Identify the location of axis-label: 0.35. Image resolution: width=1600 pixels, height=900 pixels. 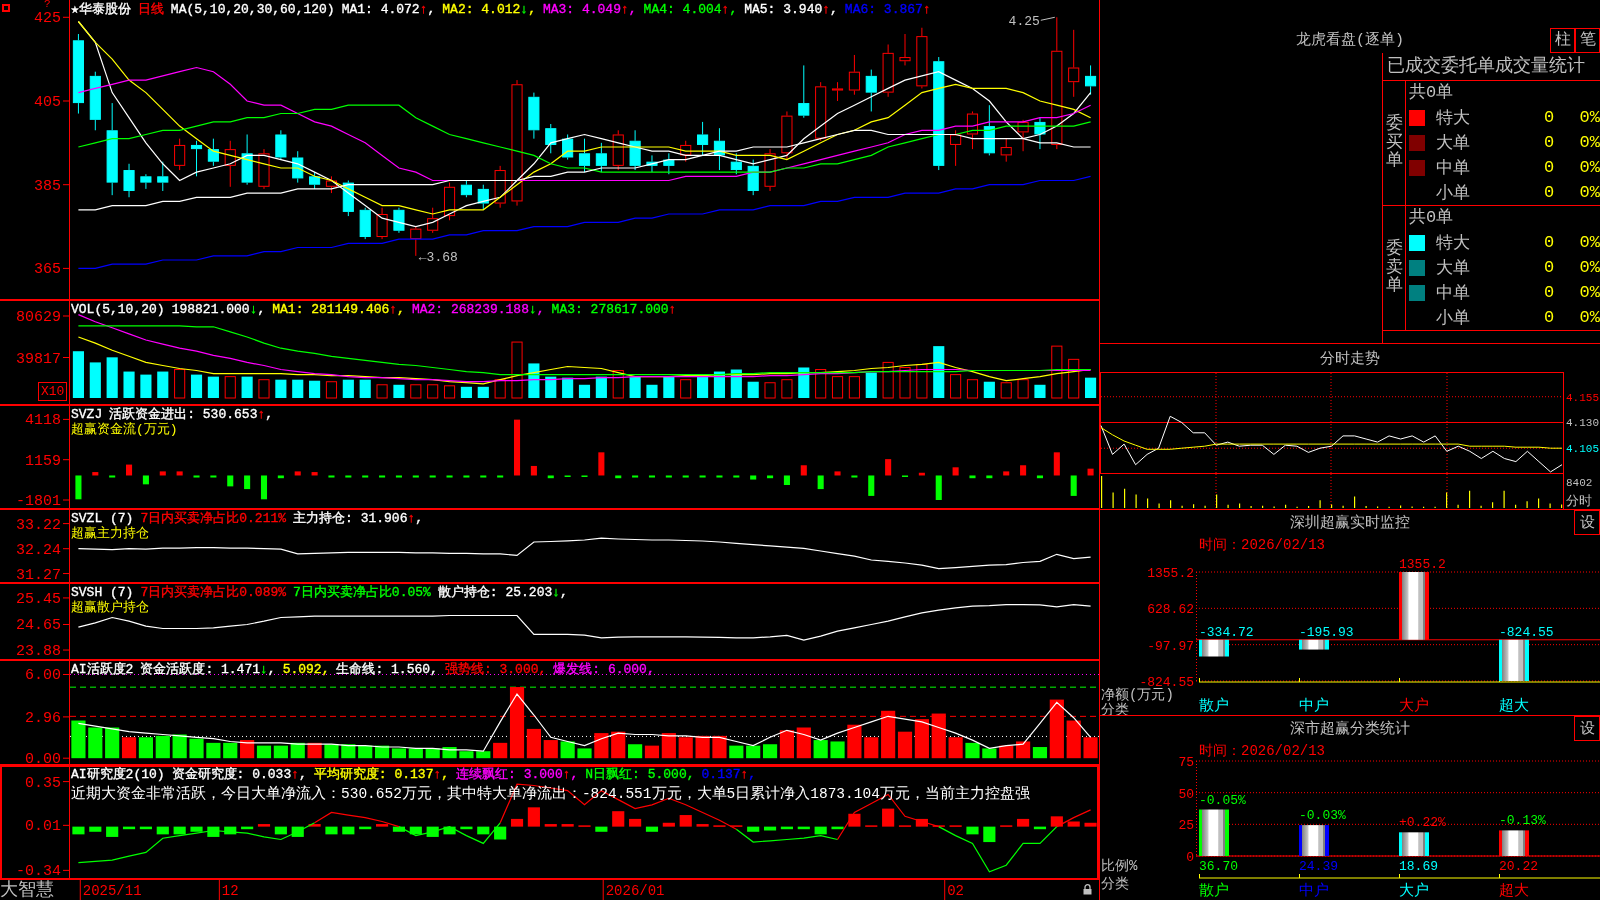
(43, 783).